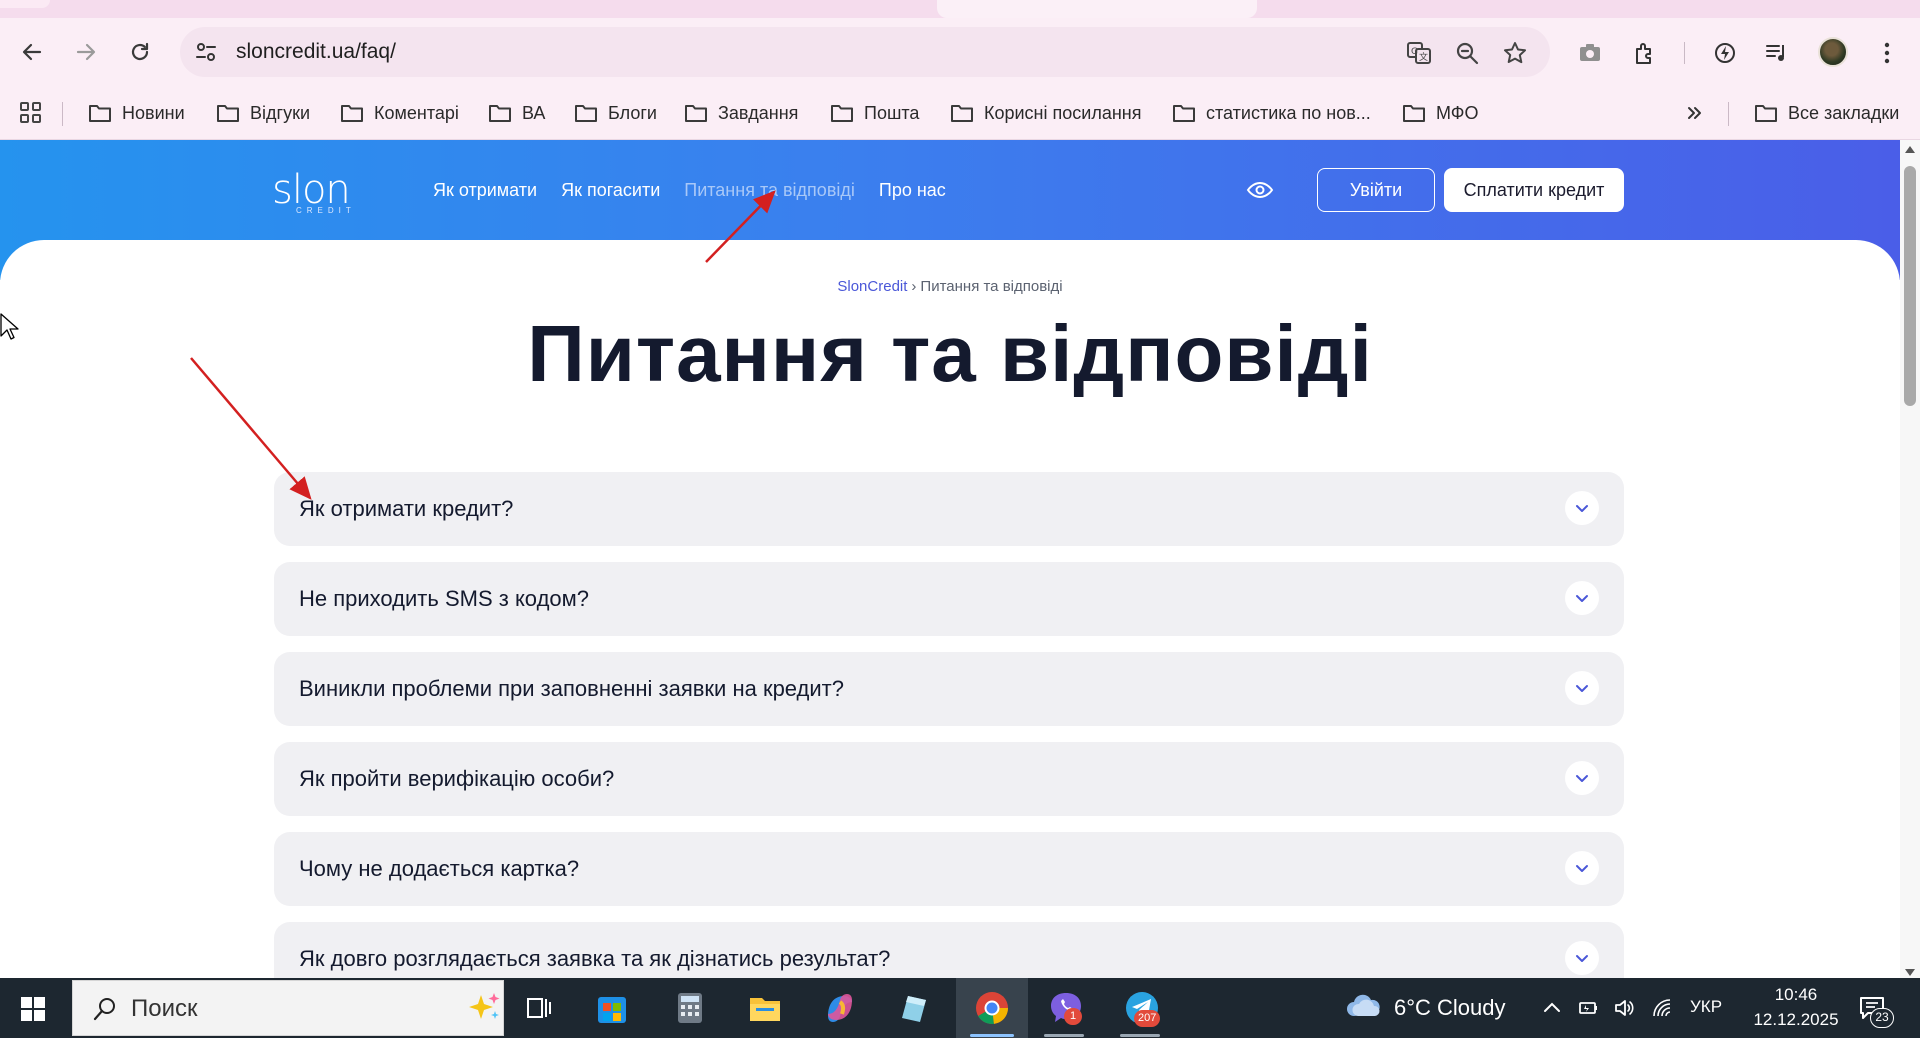 This screenshot has width=1920, height=1038. Describe the element at coordinates (872, 286) in the screenshot. I see `breadcrumb-home: SlonCredit` at that location.